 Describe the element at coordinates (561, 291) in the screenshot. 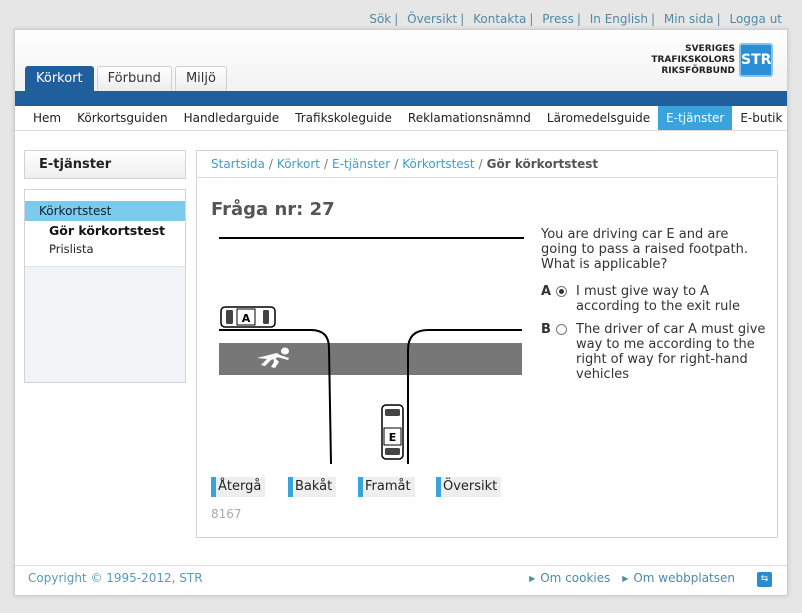

I see `answer-a-radio` at that location.